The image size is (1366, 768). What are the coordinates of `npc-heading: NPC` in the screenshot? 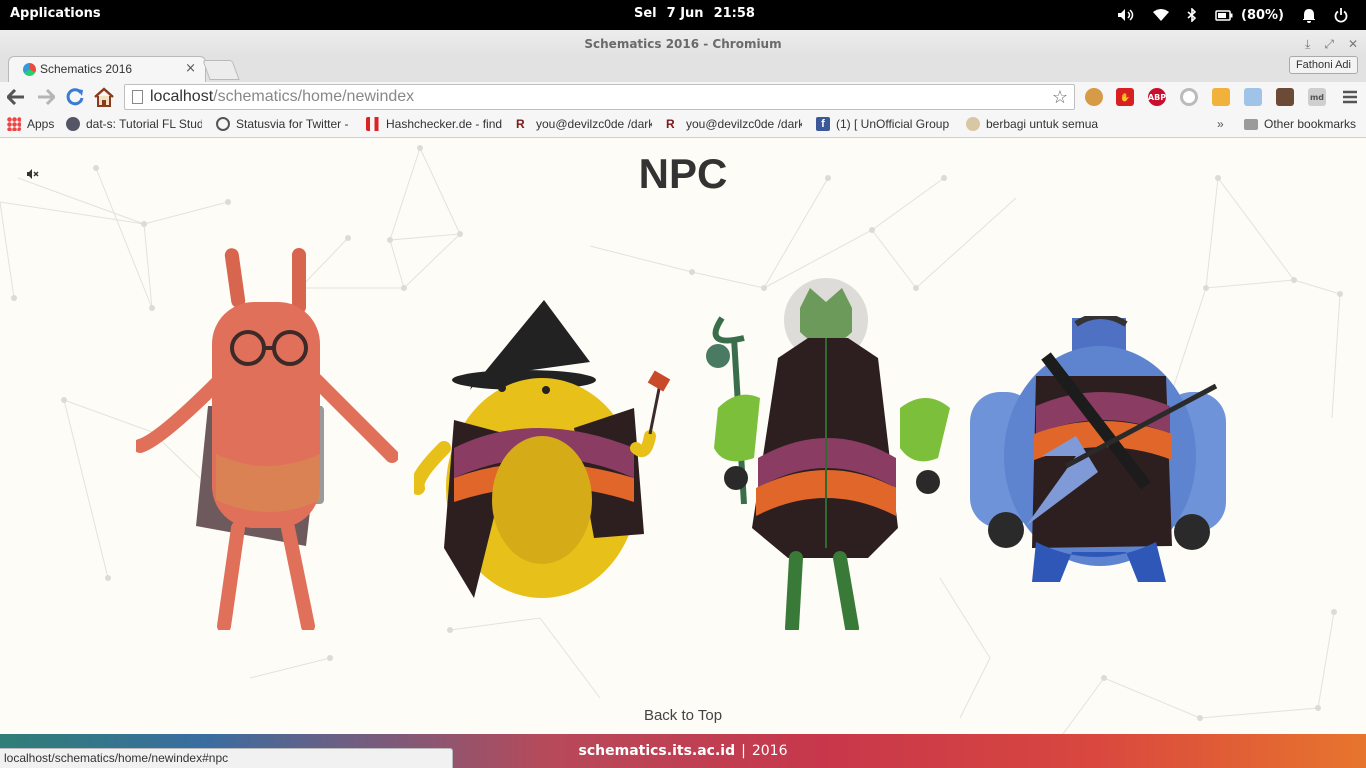 It's located at (683, 173).